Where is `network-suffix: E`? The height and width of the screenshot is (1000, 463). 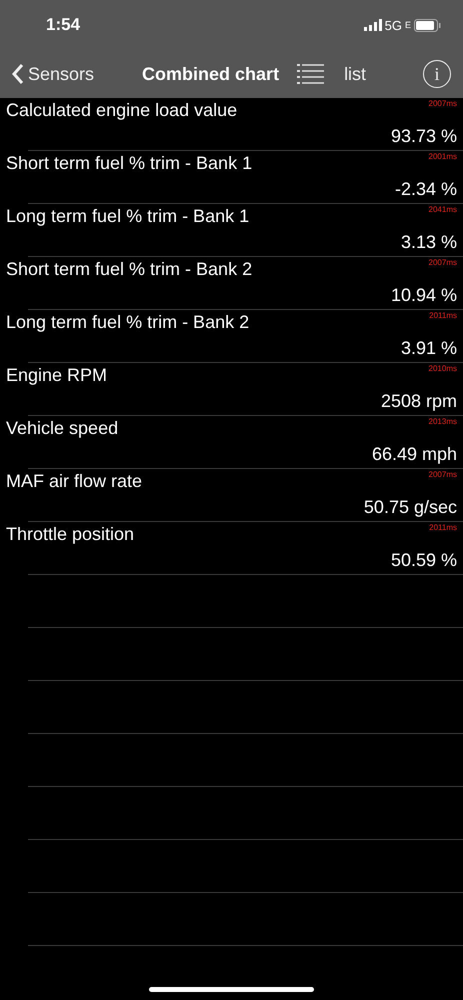 network-suffix: E is located at coordinates (407, 25).